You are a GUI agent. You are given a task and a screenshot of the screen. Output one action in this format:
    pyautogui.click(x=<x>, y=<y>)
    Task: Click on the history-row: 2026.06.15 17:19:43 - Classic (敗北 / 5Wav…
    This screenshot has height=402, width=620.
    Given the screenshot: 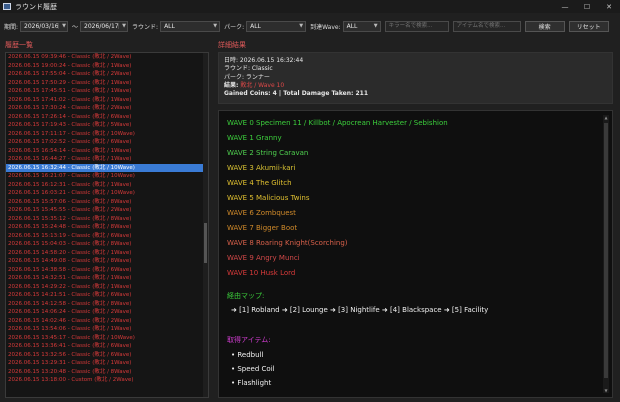 What is the action you would take?
    pyautogui.click(x=107, y=125)
    